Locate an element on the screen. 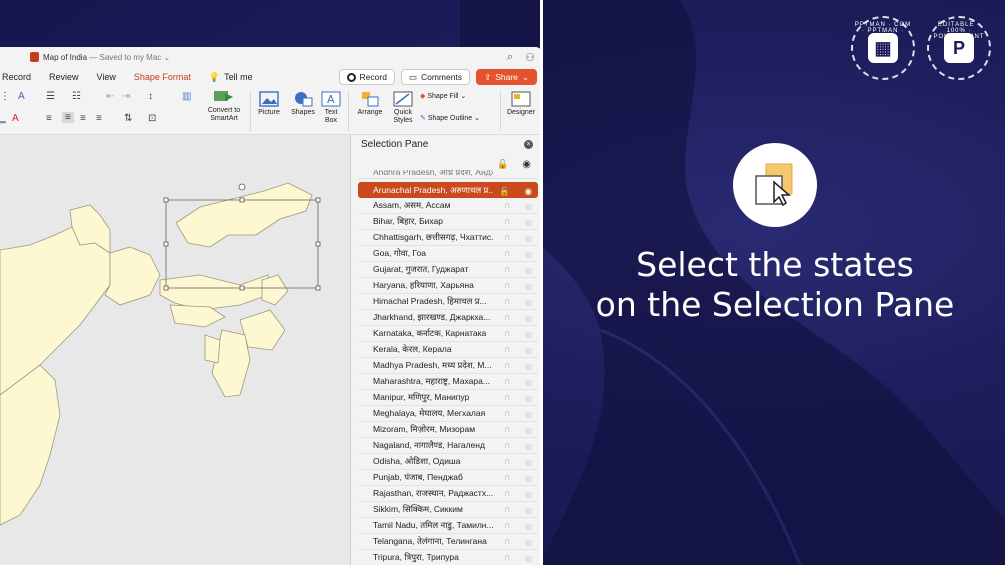 The height and width of the screenshot is (565, 1005). tab-record: Record is located at coordinates (16, 77).